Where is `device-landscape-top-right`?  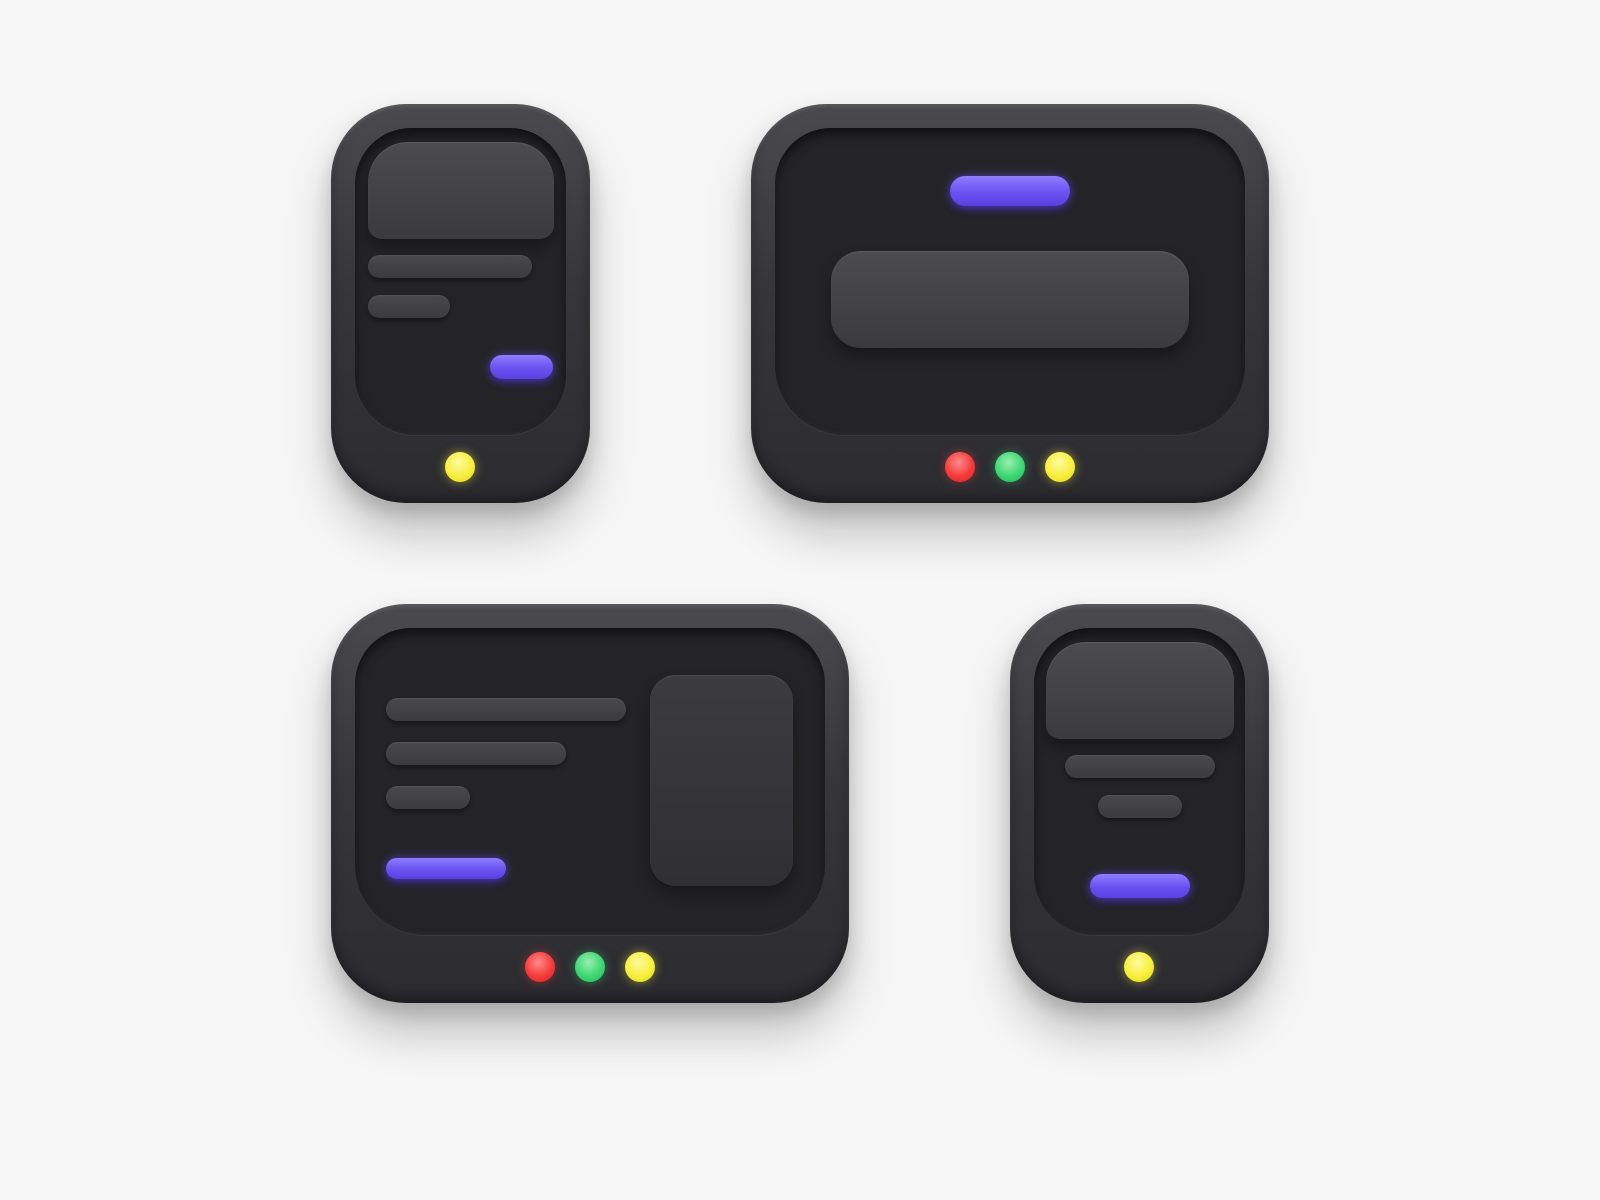
device-landscape-top-right is located at coordinates (1010, 303).